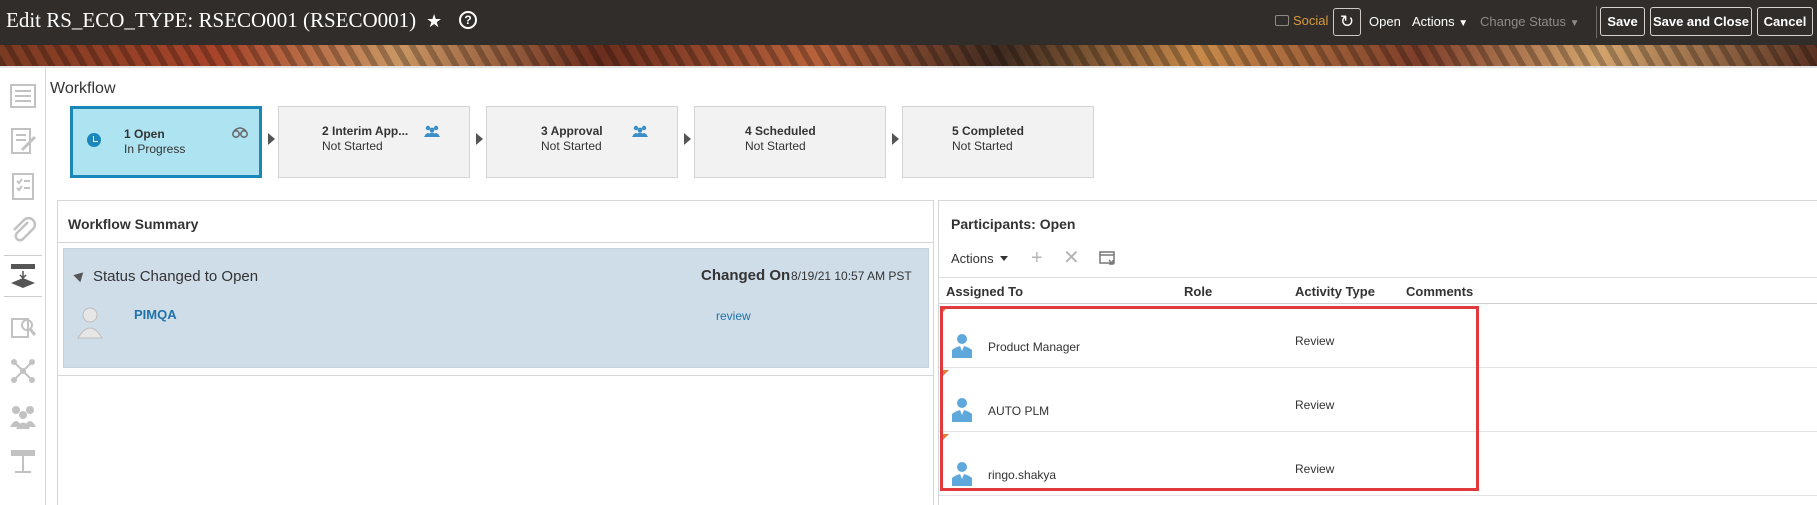  I want to click on actions-menu: Actions ▼, so click(1440, 21).